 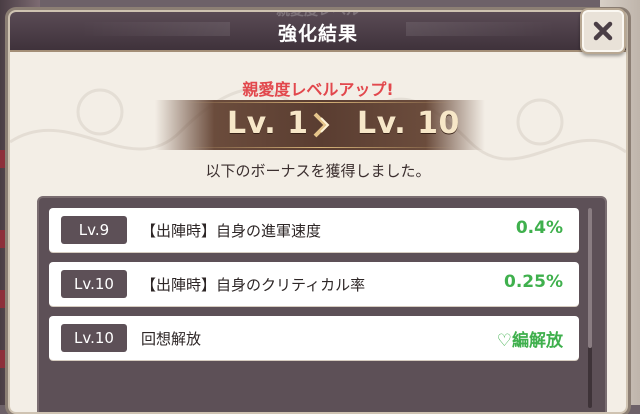 I want to click on close-icon, so click(x=603, y=31).